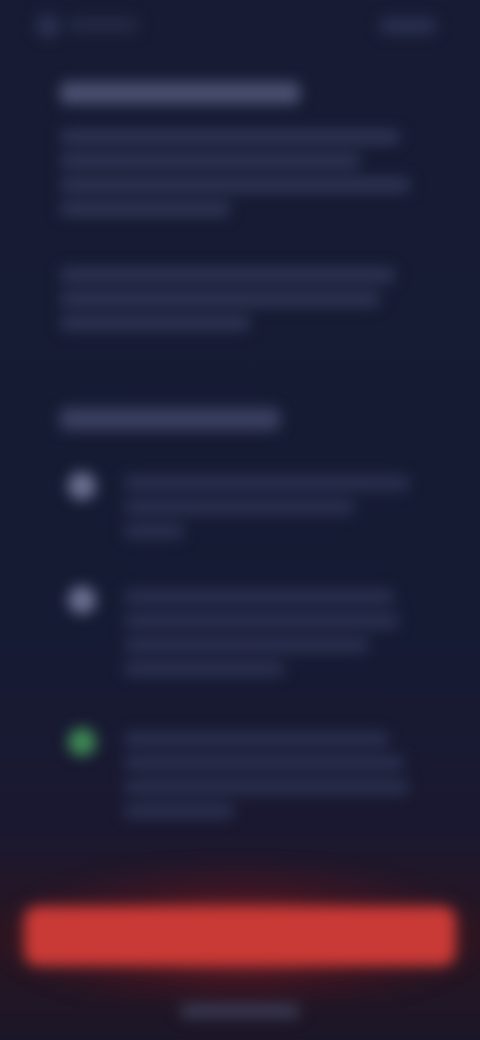  What do you see at coordinates (185, 93) in the screenshot?
I see `page-title` at bounding box center [185, 93].